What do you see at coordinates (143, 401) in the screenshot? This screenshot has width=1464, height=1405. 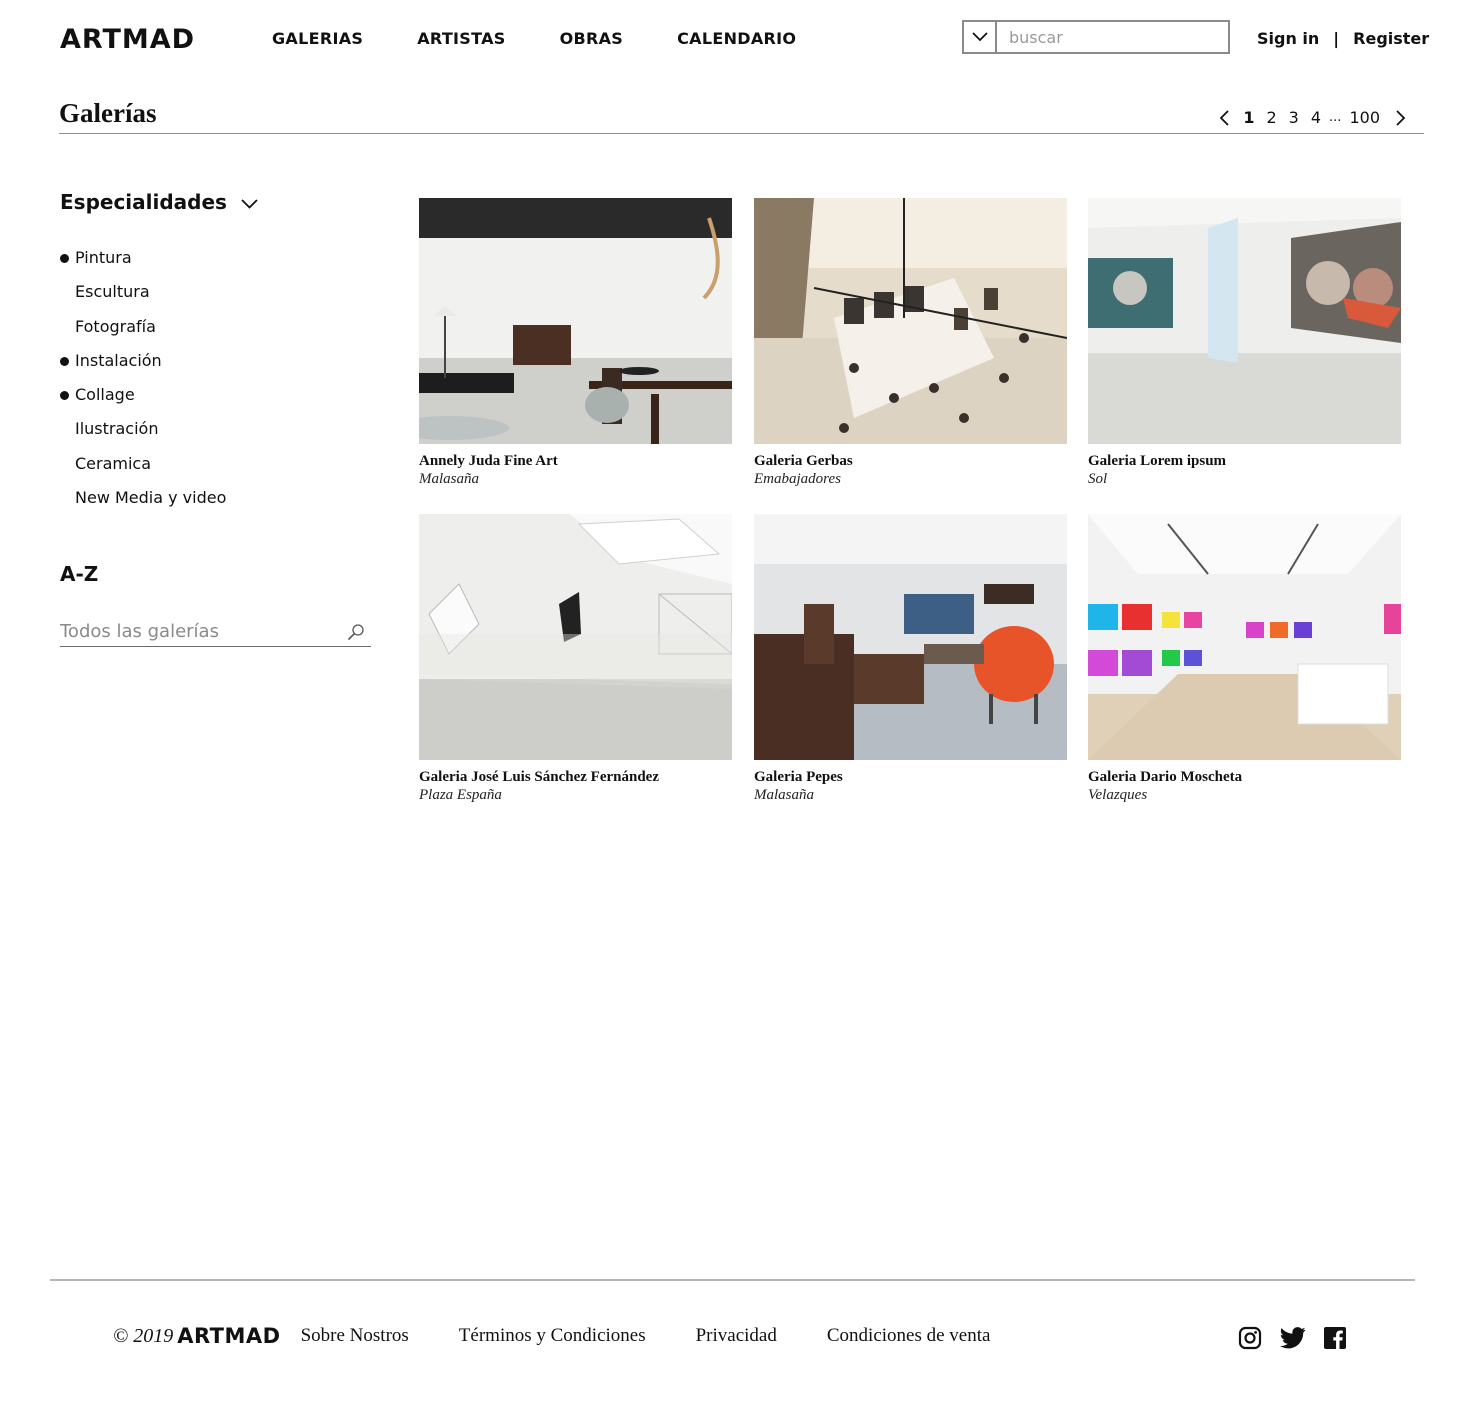 I see `specialty-collage: Collage` at bounding box center [143, 401].